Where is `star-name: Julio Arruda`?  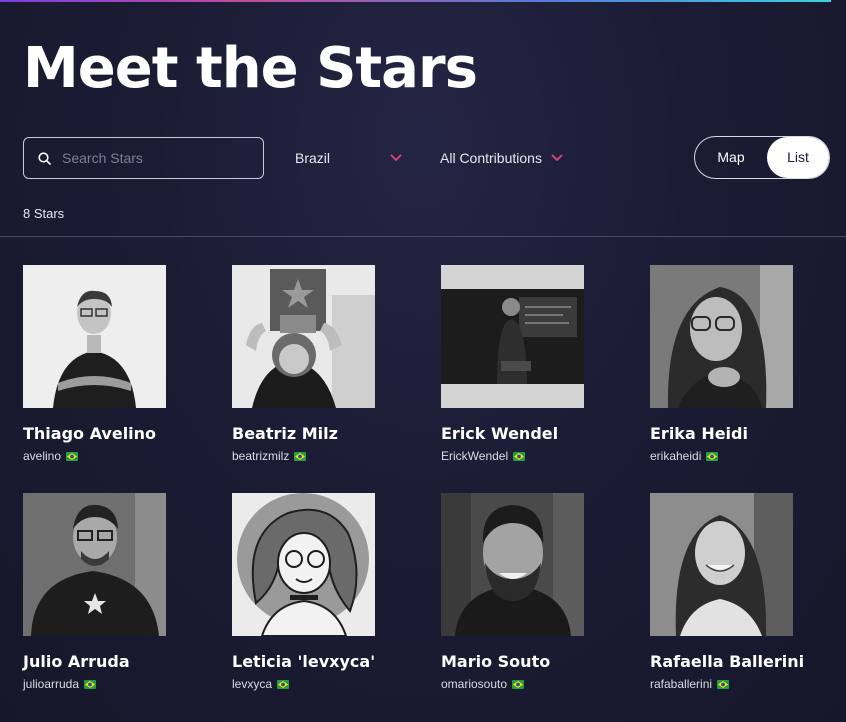
star-name: Julio Arruda is located at coordinates (108, 662).